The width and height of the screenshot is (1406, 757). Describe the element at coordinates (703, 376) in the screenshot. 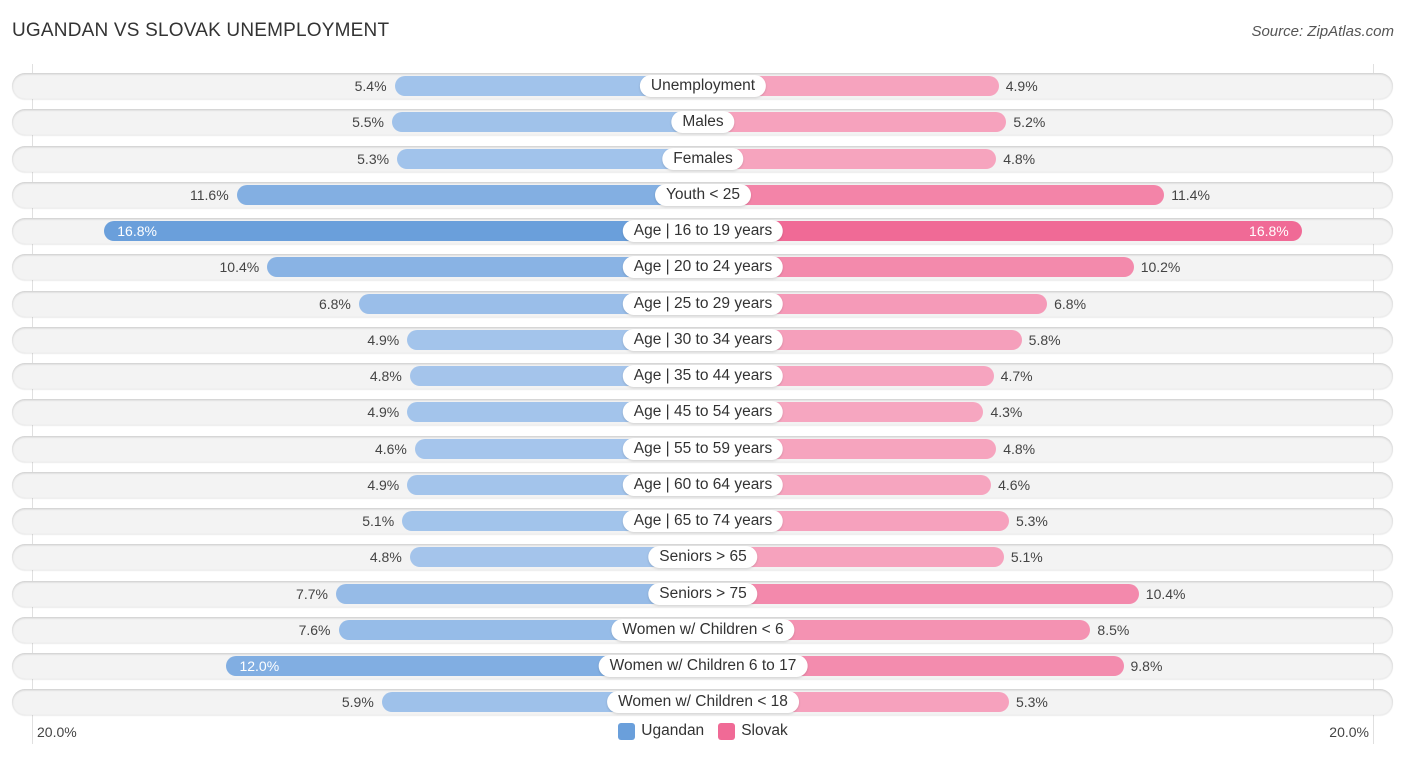

I see `category-label: Age | 35 to 44 years` at that location.